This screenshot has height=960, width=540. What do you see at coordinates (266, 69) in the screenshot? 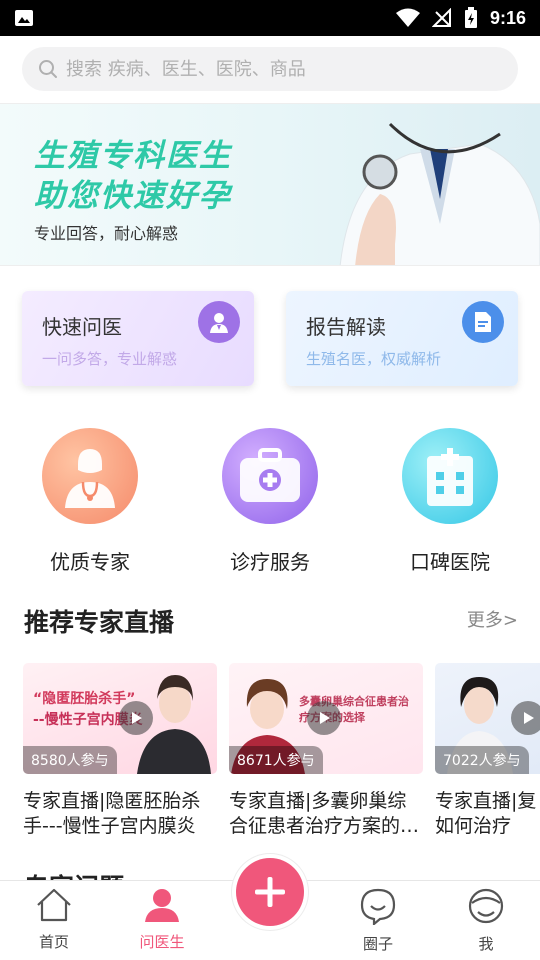
I see `search-input` at bounding box center [266, 69].